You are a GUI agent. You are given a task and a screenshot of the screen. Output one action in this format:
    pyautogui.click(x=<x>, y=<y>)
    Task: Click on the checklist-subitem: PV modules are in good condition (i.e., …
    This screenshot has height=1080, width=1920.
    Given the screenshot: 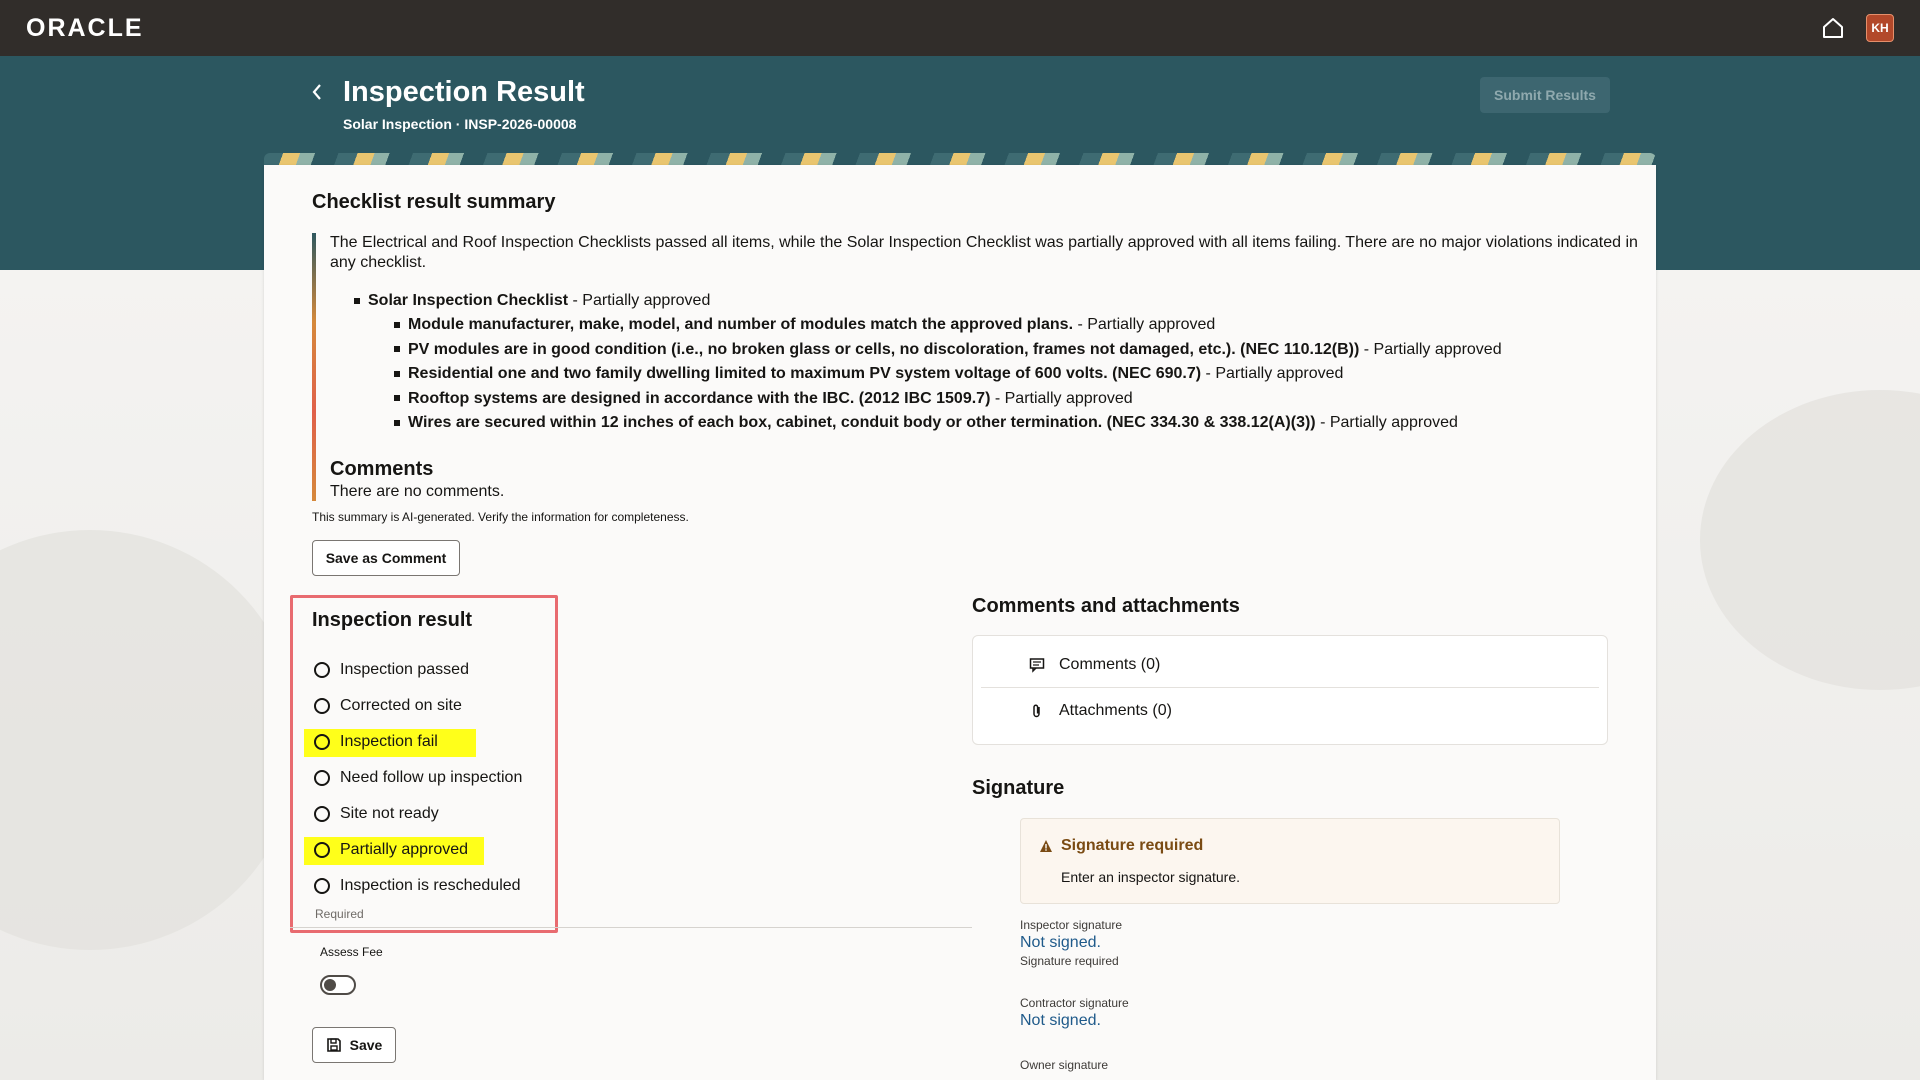 What is the action you would take?
    pyautogui.click(x=1025, y=350)
    